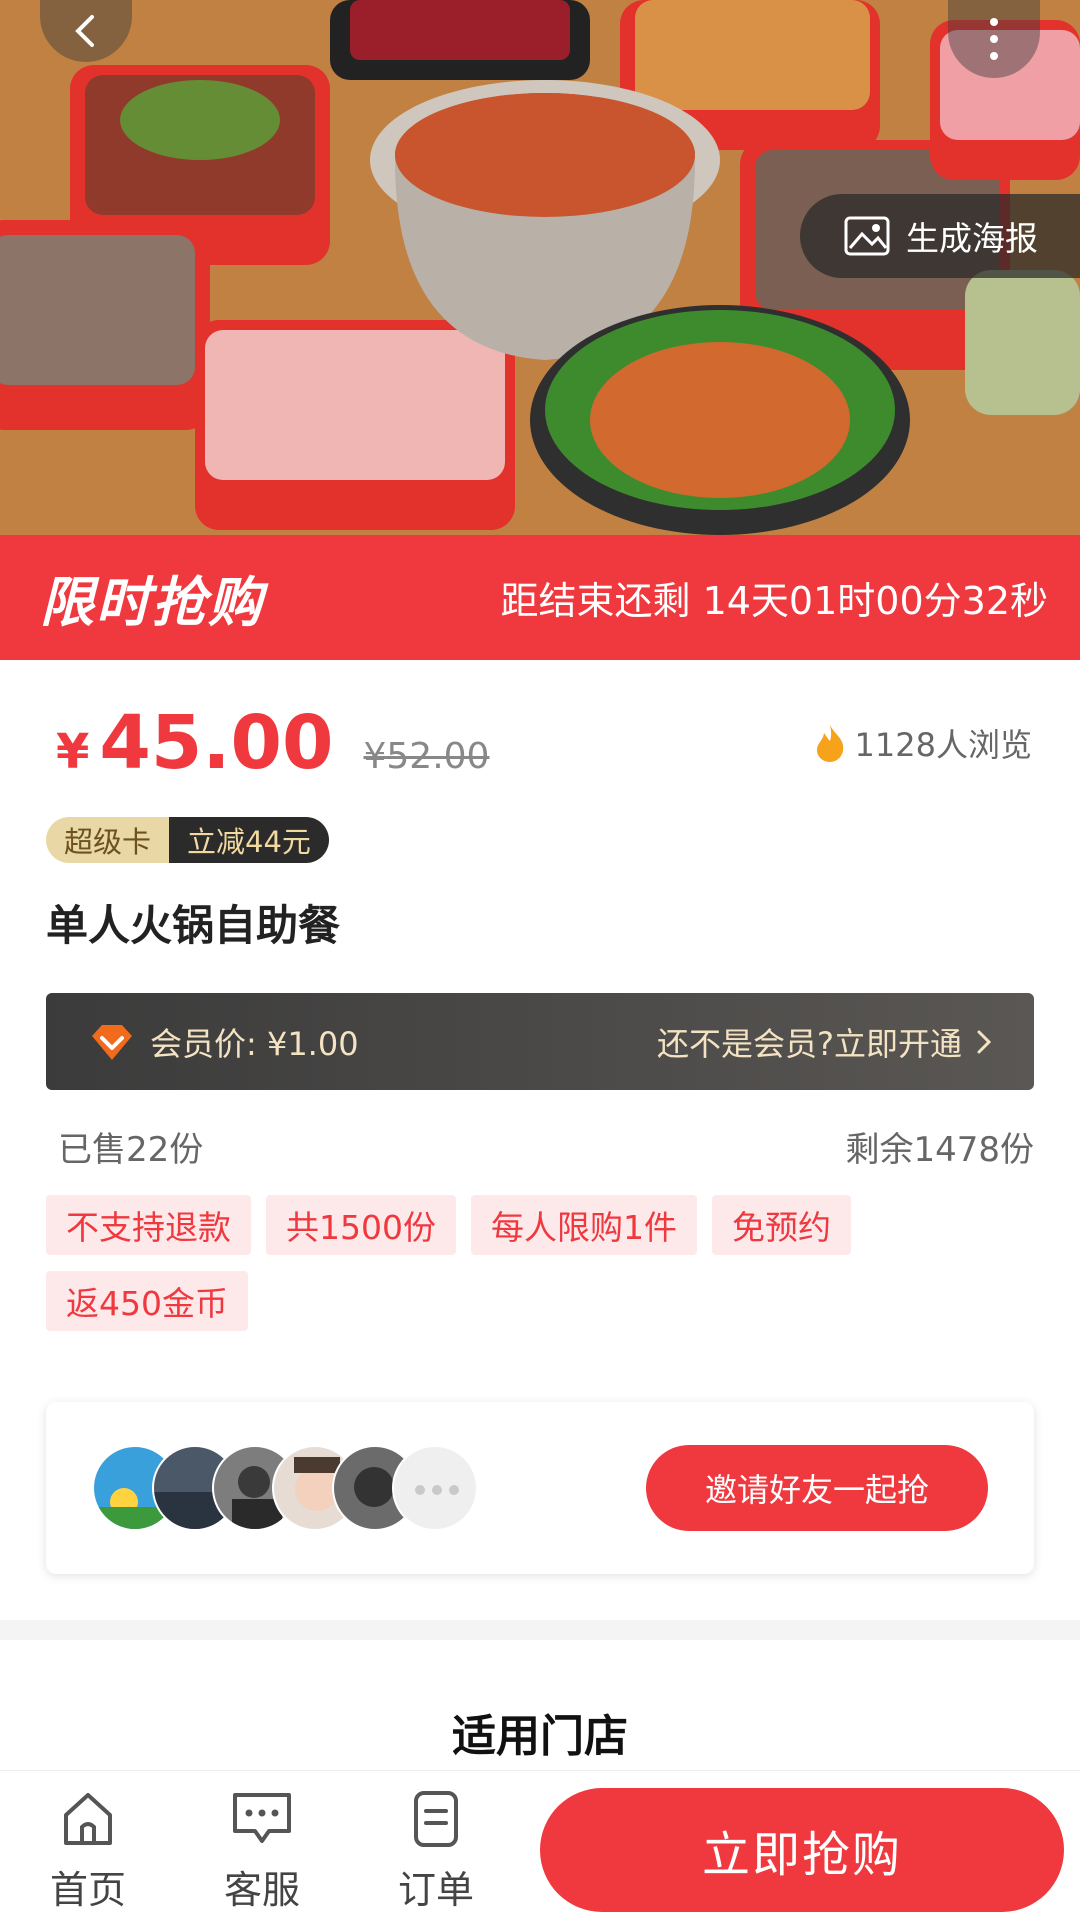  Describe the element at coordinates (88, 1819) in the screenshot. I see `home-icon` at that location.